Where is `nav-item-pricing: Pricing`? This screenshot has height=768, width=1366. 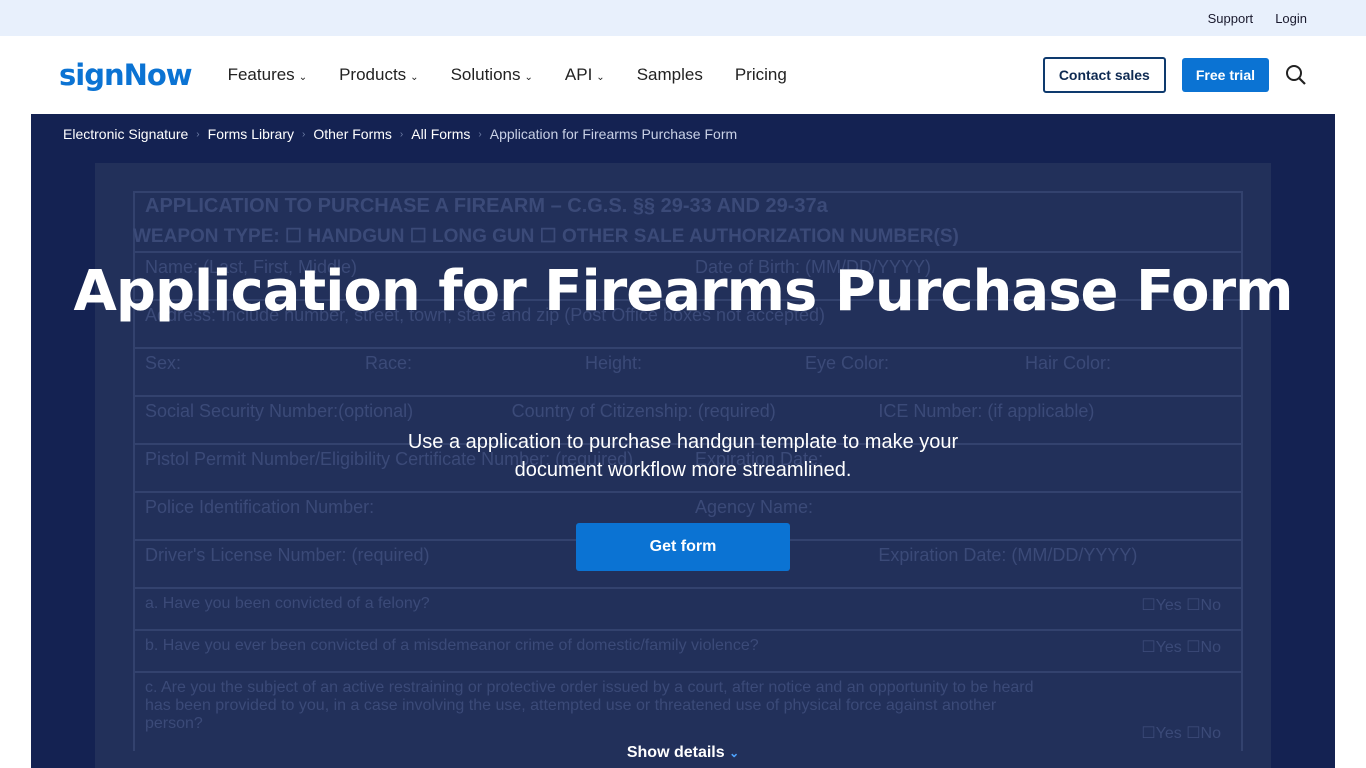
nav-item-pricing: Pricing is located at coordinates (761, 75).